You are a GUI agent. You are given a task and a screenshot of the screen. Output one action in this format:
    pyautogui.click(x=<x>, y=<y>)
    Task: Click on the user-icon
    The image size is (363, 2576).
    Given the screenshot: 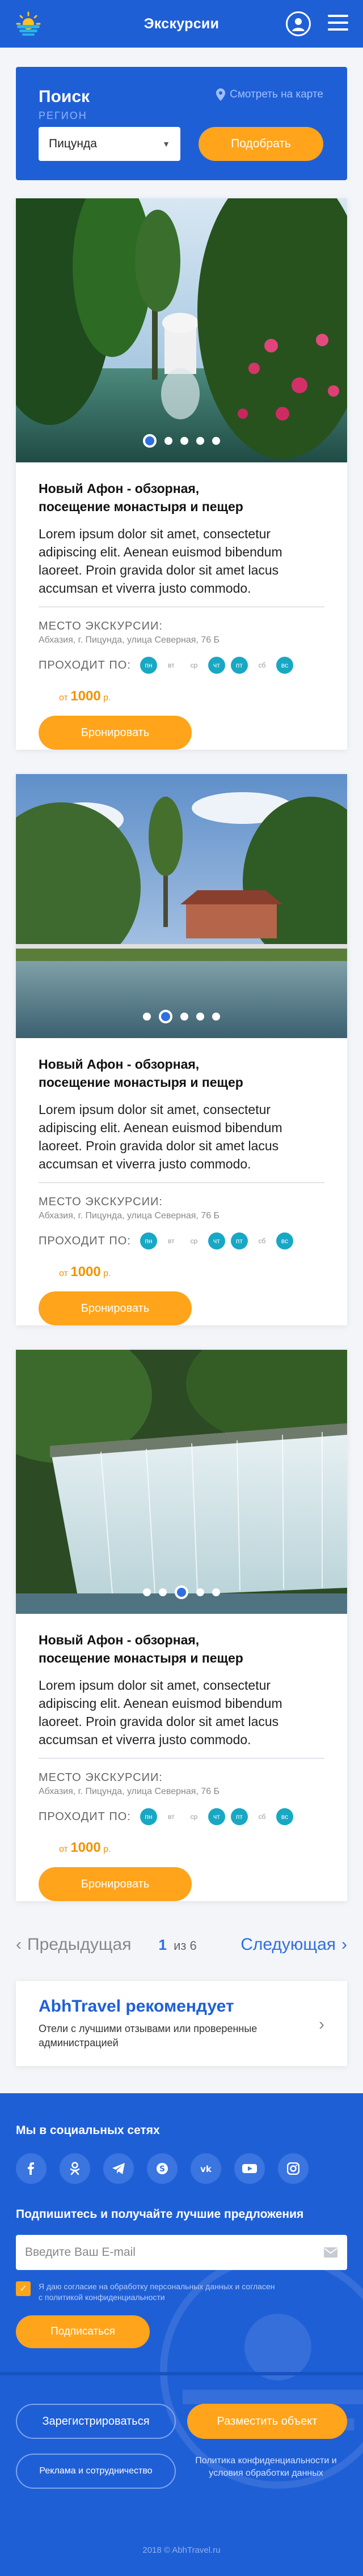 What is the action you would take?
    pyautogui.click(x=298, y=23)
    